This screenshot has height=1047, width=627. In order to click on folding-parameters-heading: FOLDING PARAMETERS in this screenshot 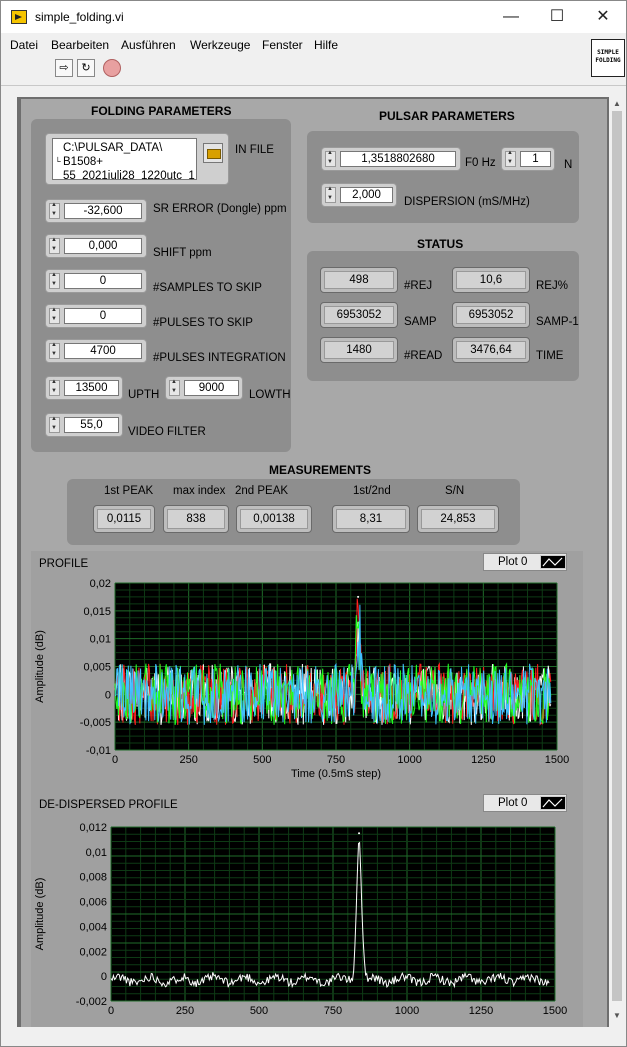, I will do `click(161, 111)`.